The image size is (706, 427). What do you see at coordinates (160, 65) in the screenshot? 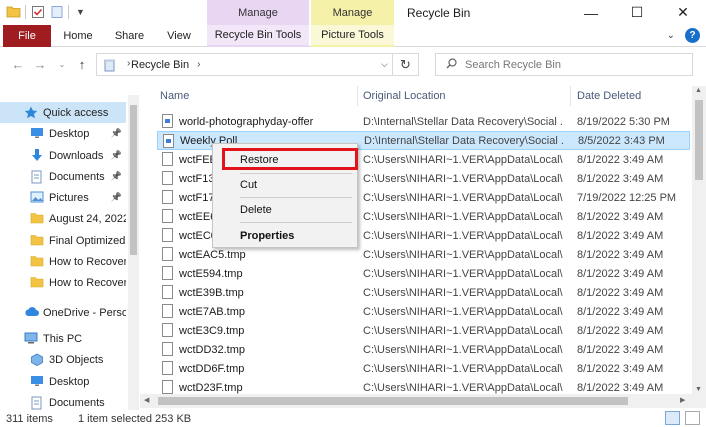
I see `breadcrumb-recycle-bin: Recycle Bin` at bounding box center [160, 65].